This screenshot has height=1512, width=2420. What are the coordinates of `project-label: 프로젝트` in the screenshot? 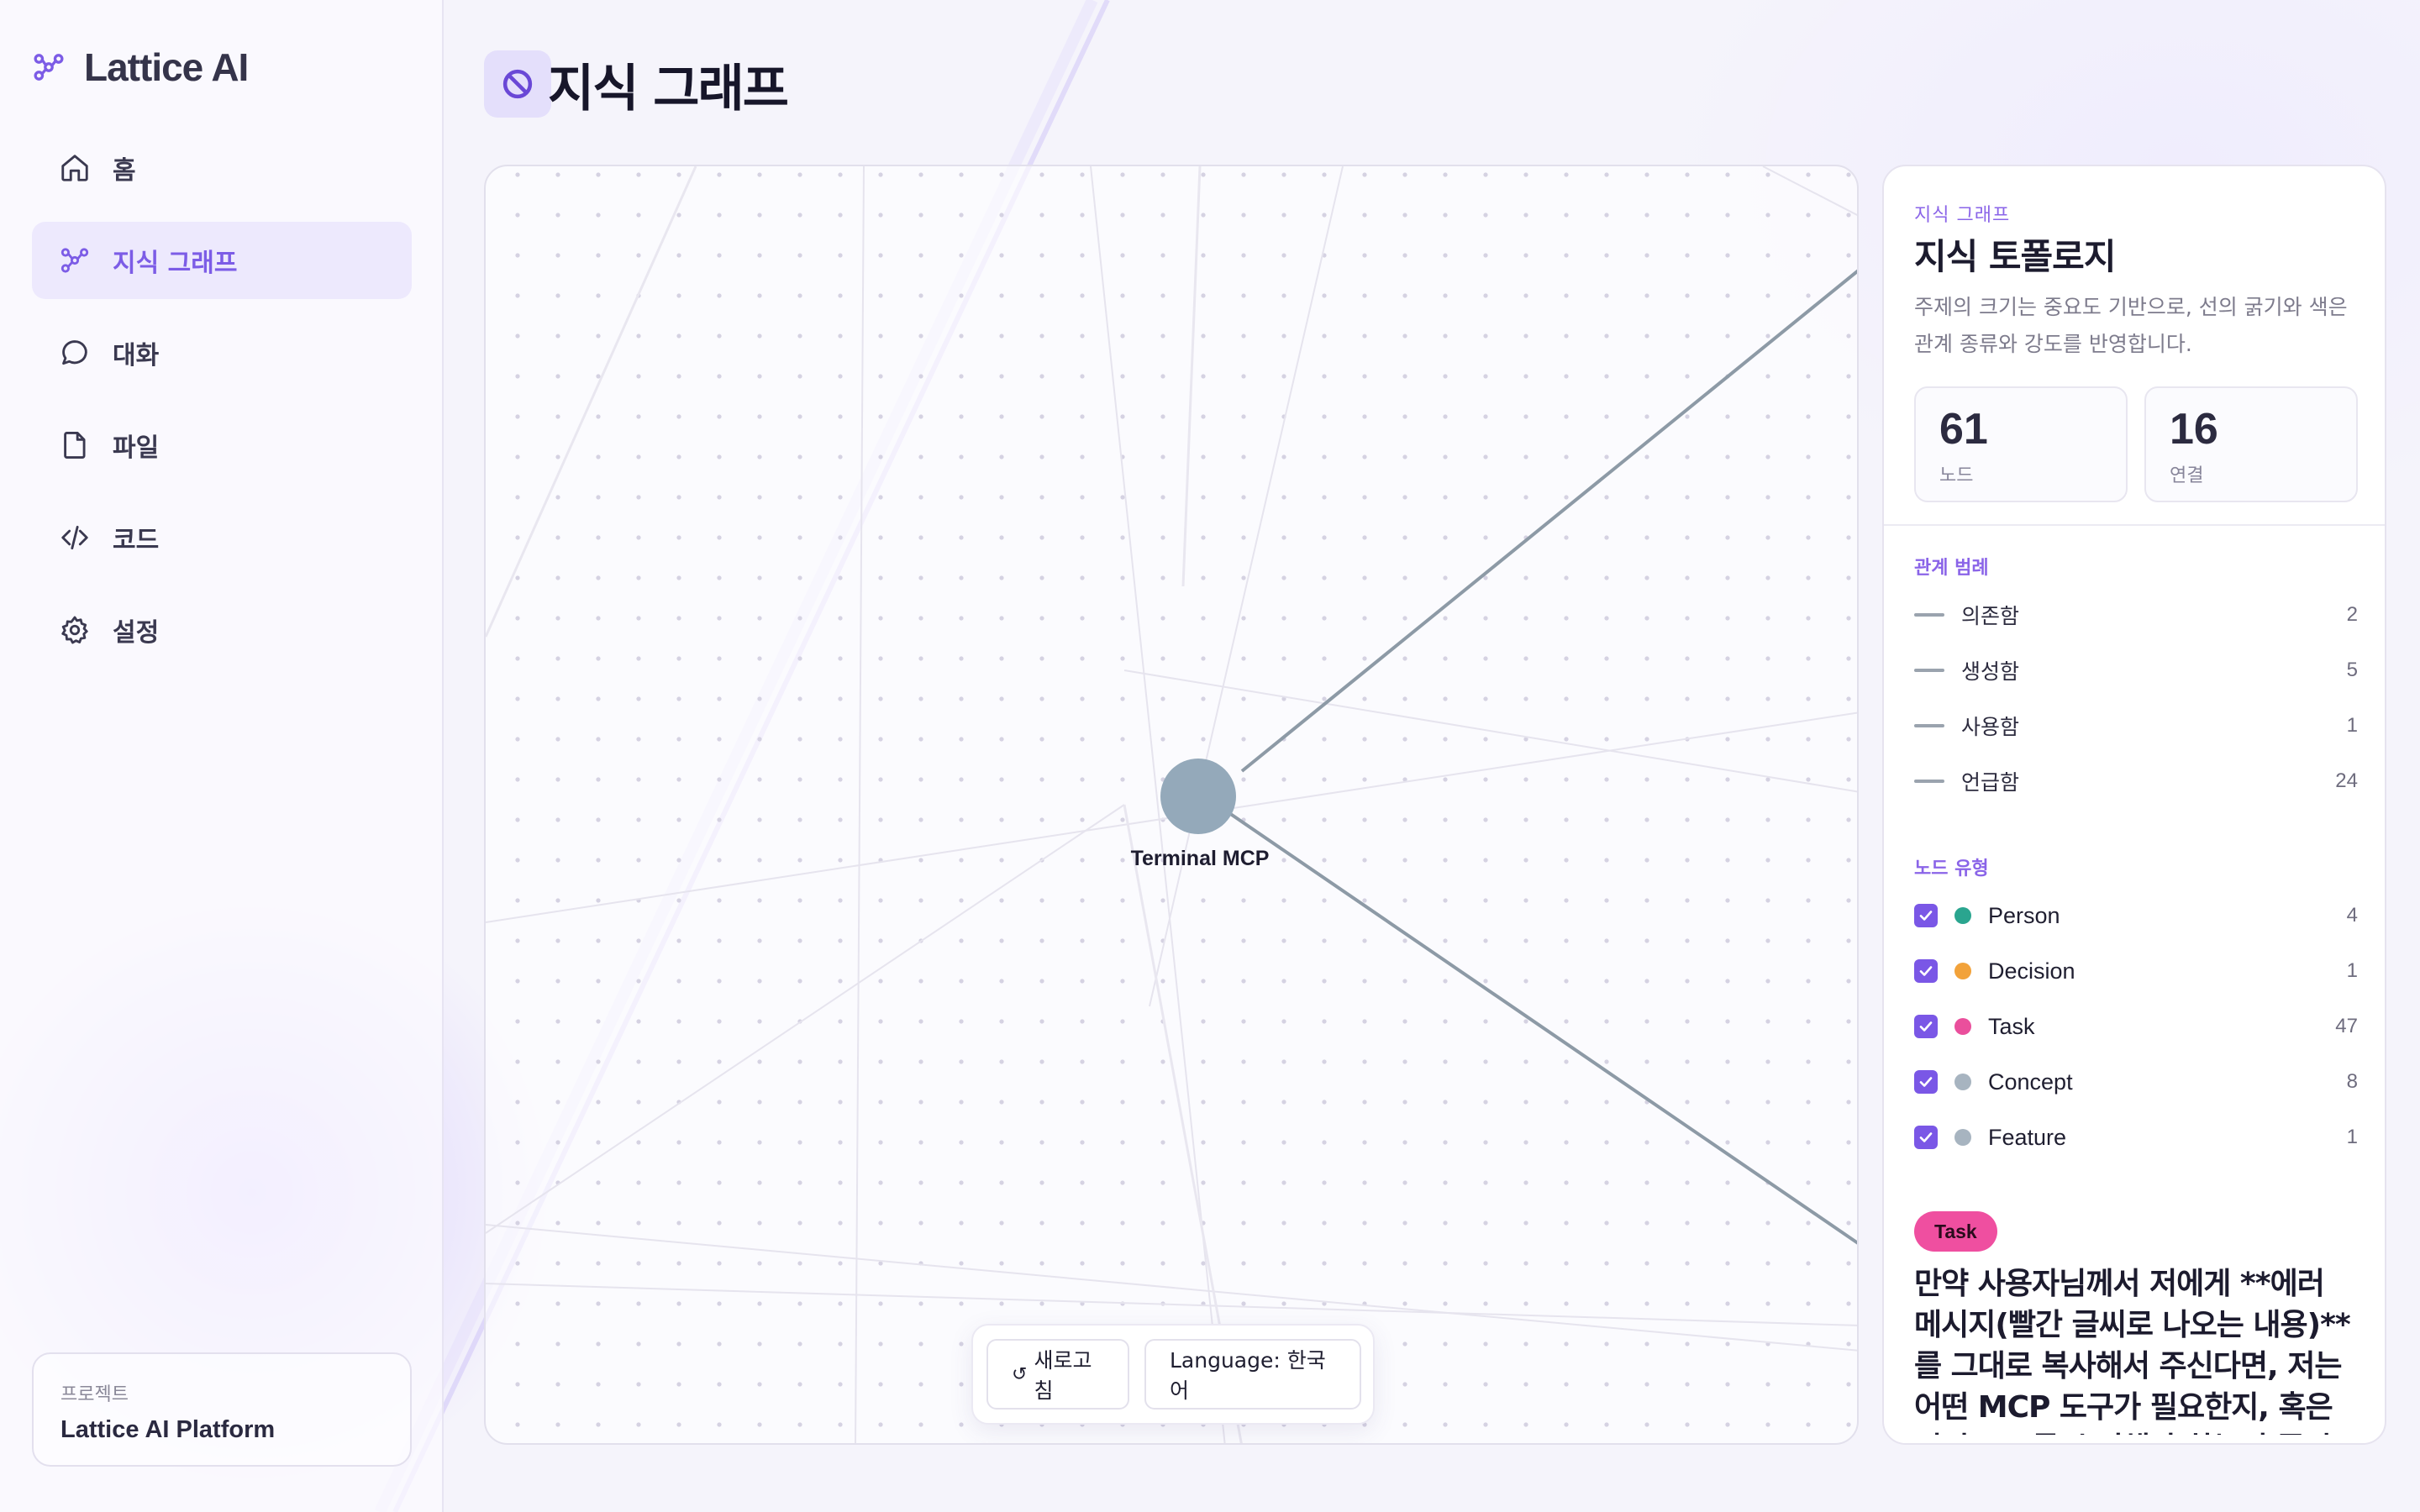 It's located at (94, 1394).